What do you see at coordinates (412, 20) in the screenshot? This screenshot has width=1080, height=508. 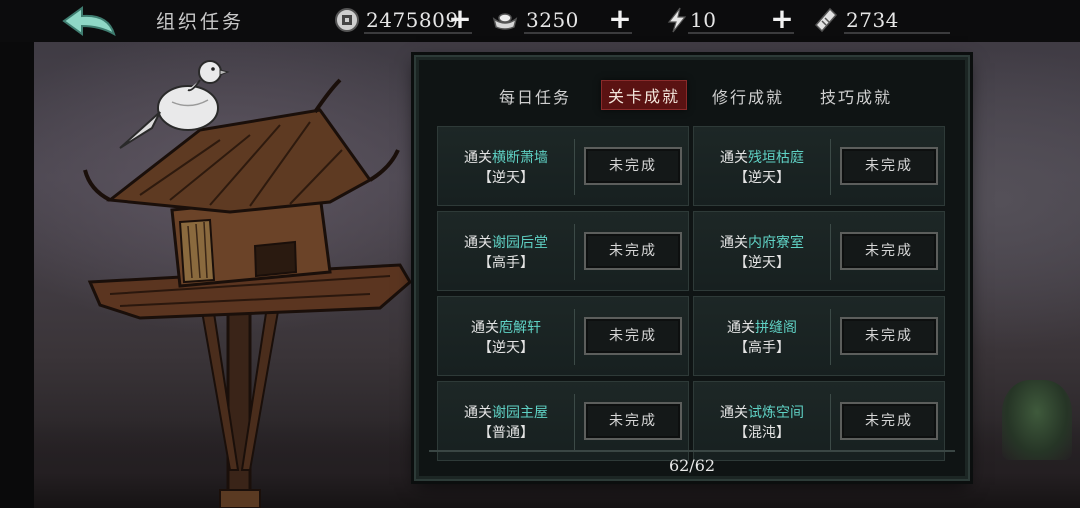 I see `coins-value: 2475809` at bounding box center [412, 20].